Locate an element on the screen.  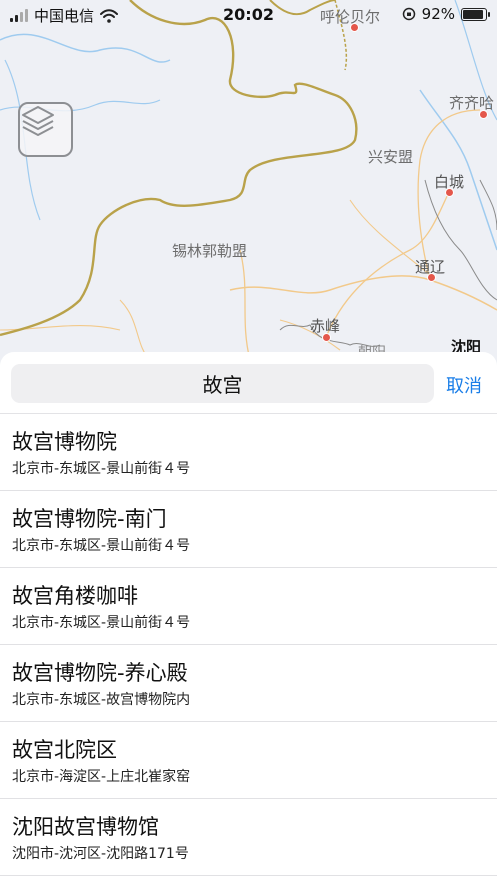
map-label-xinganmeng: 兴安盟 is located at coordinates (391, 157).